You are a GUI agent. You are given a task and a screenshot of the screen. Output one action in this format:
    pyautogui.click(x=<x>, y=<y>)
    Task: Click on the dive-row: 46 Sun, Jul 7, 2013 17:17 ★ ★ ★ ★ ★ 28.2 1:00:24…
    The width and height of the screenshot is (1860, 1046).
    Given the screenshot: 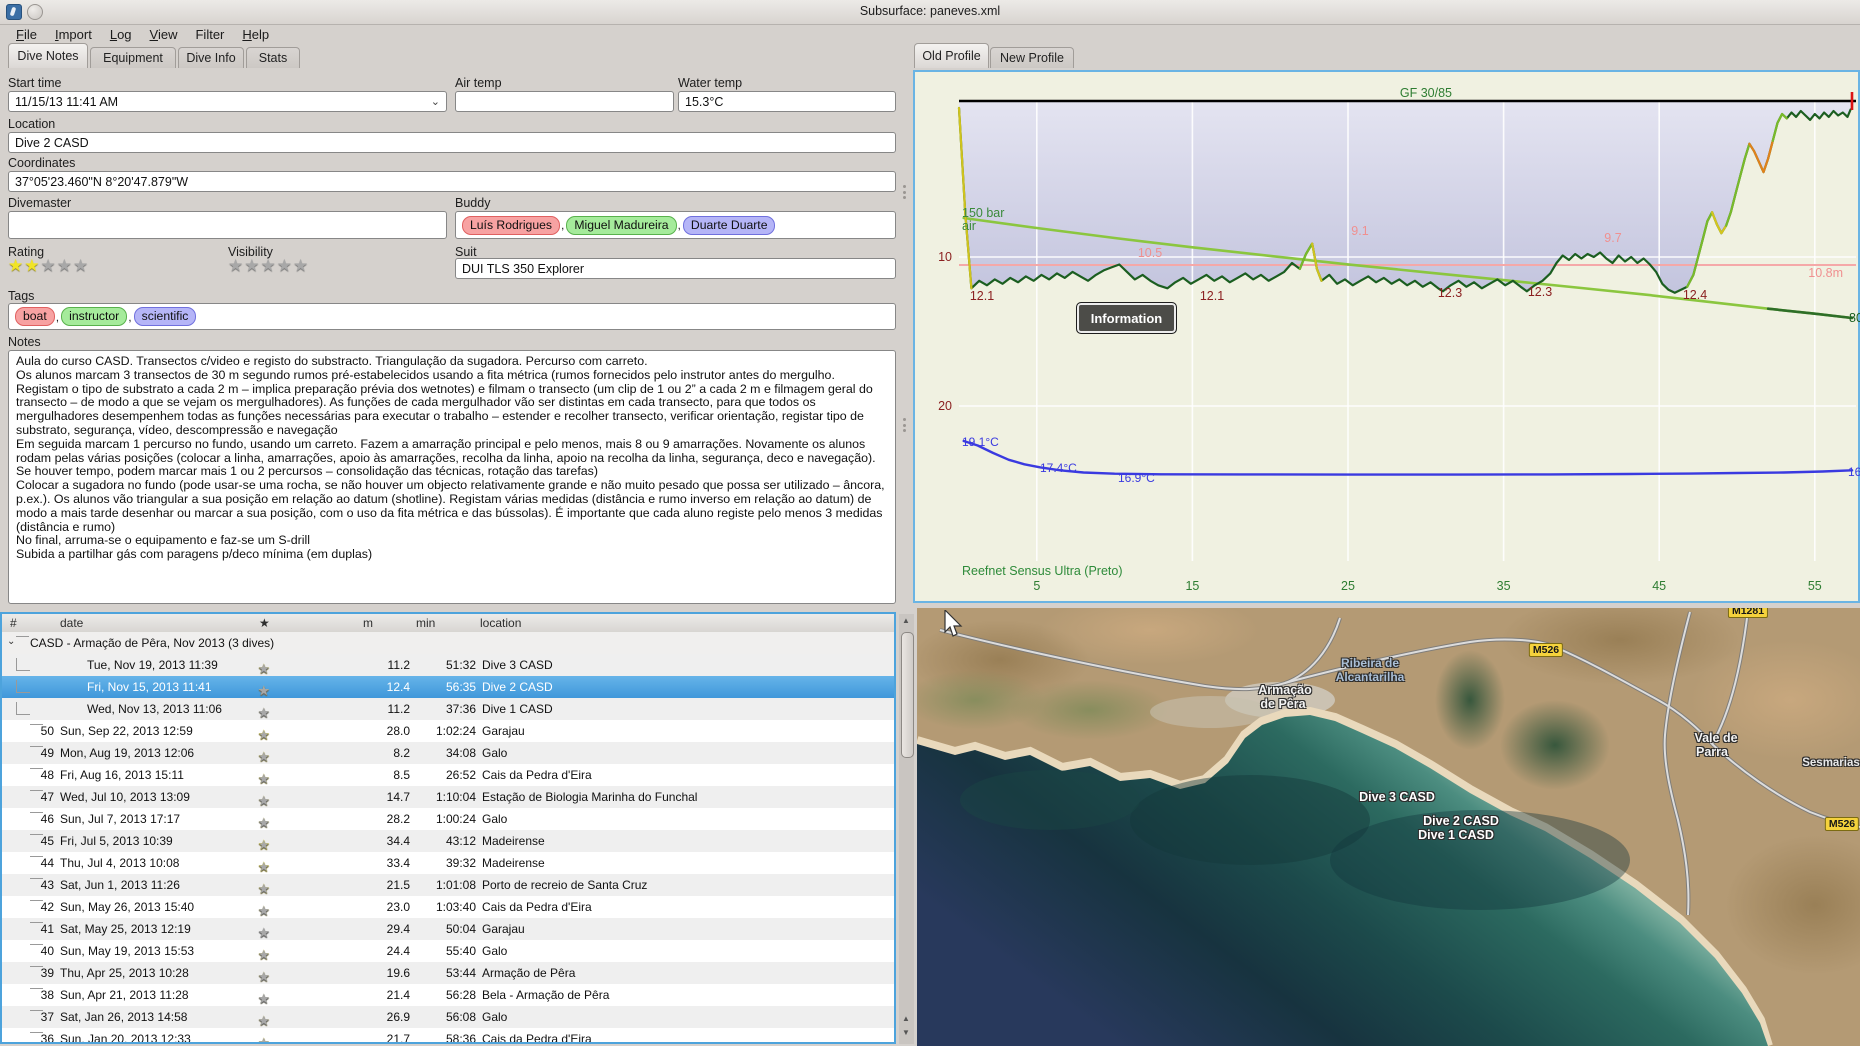 What is the action you would take?
    pyautogui.click(x=448, y=819)
    